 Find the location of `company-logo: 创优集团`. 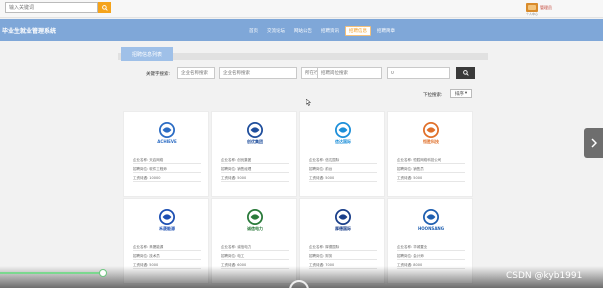

company-logo: 创优集团 is located at coordinates (255, 133).